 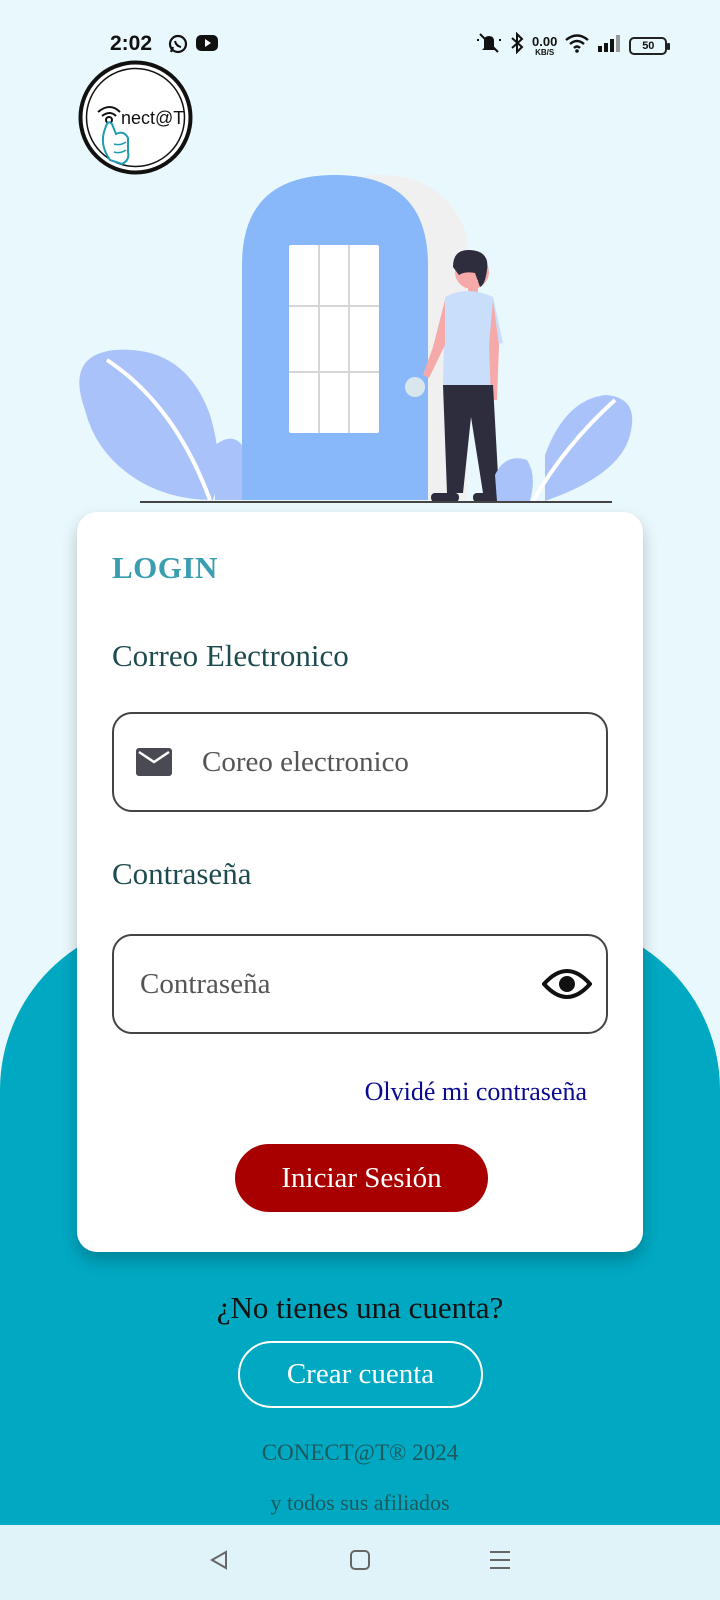 What do you see at coordinates (182, 873) in the screenshot?
I see `password-label: Contraseña` at bounding box center [182, 873].